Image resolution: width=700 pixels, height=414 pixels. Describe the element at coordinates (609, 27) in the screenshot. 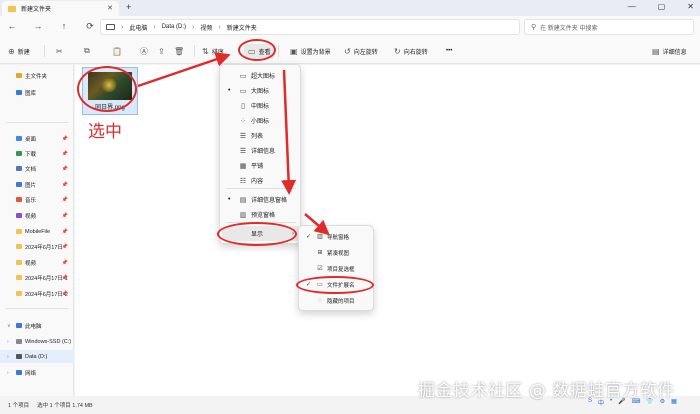

I see `search-input: ⚲ 在 新建文件夹 中搜索` at that location.